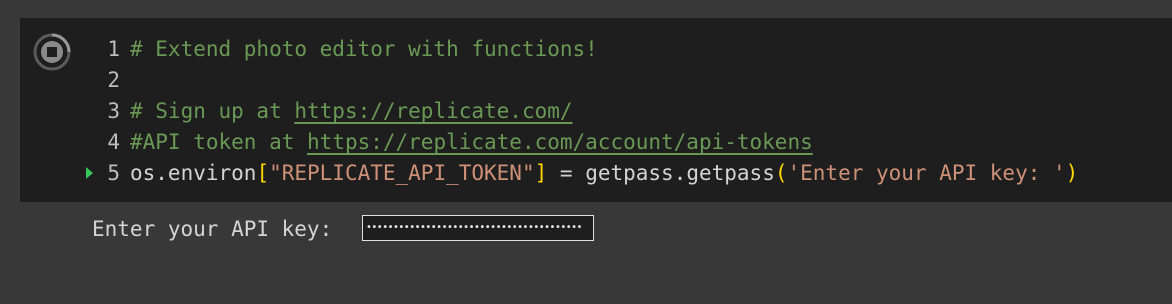 The width and height of the screenshot is (1172, 304). What do you see at coordinates (586, 9) in the screenshot?
I see `top-strip` at bounding box center [586, 9].